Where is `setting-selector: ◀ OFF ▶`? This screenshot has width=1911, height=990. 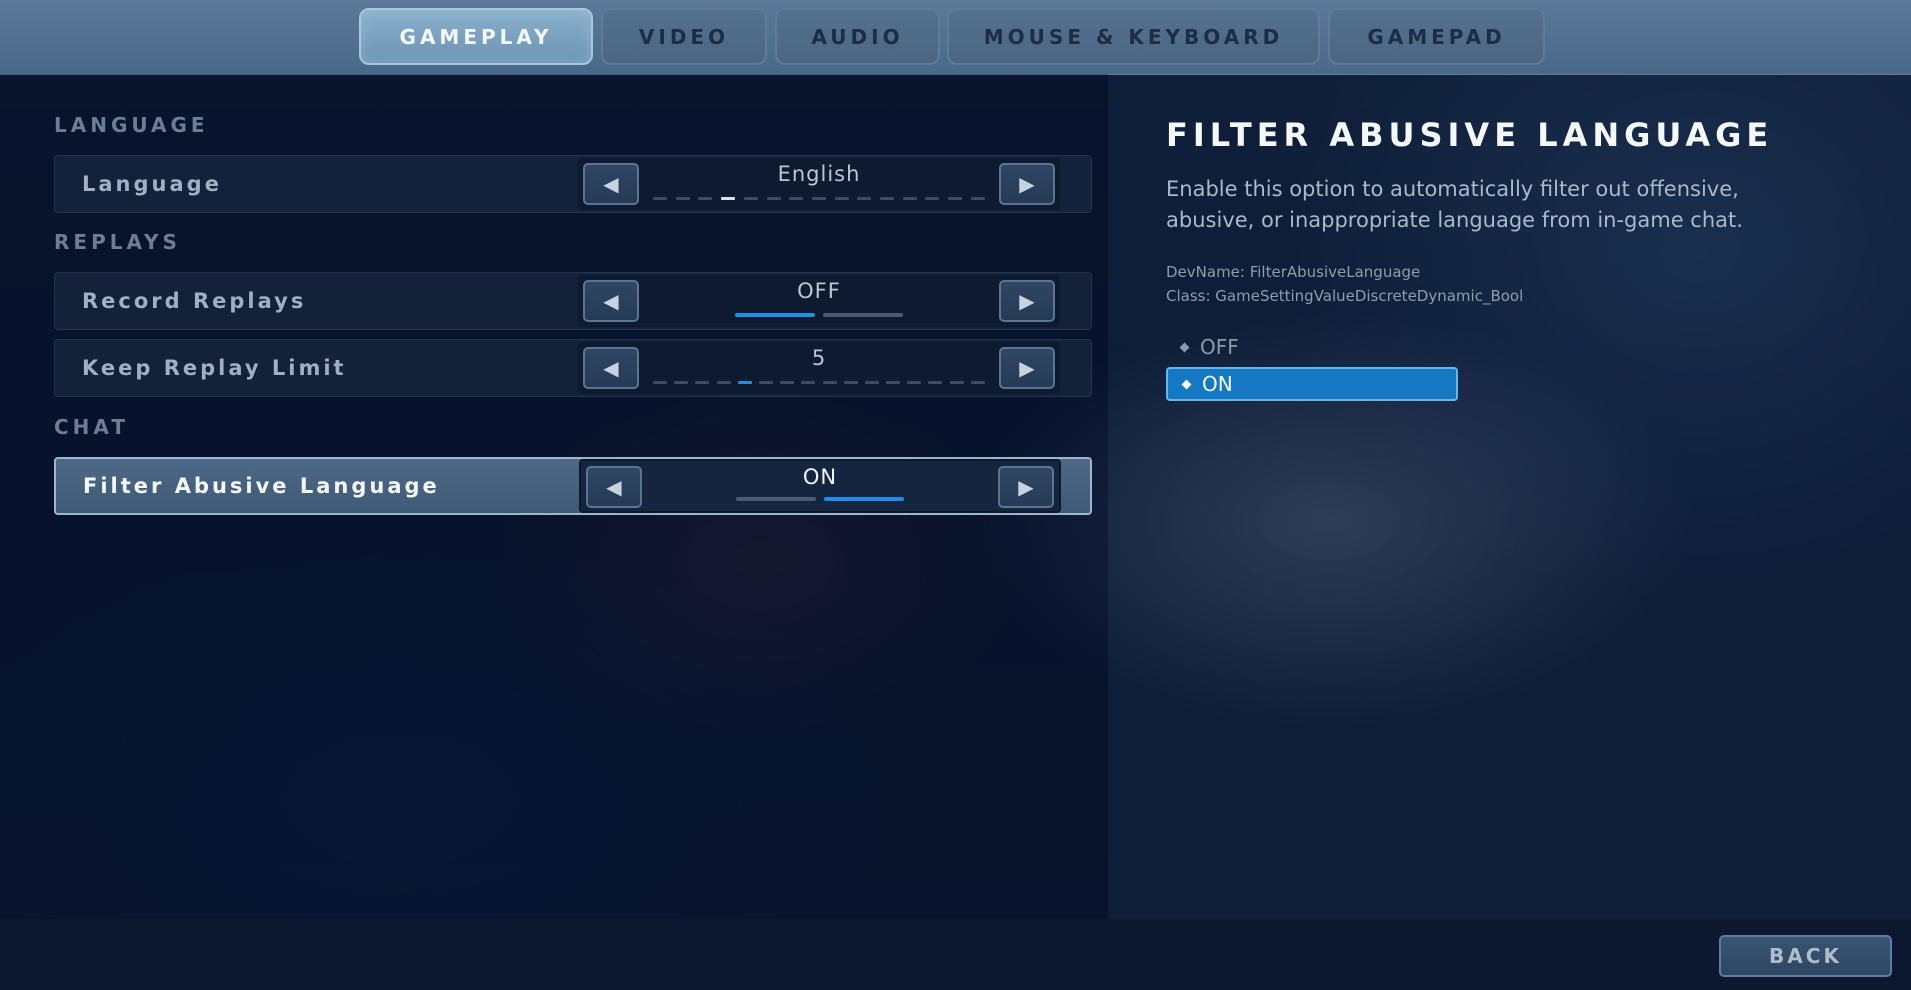 setting-selector: ◀ OFF ▶ is located at coordinates (819, 301).